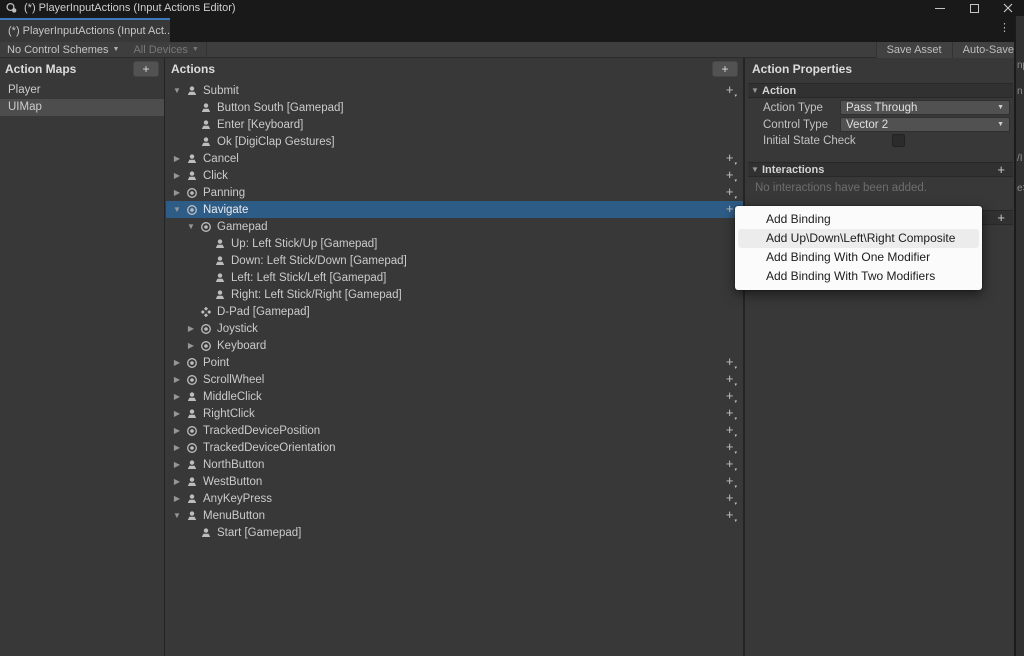 This screenshot has height=656, width=1024. I want to click on tree-row: Enter [Keyboard], so click(454, 124).